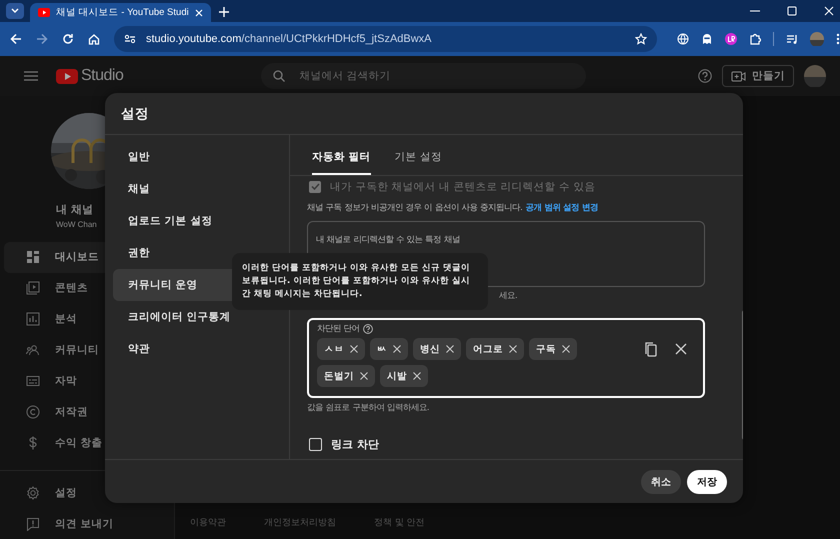  Describe the element at coordinates (360, 281) in the screenshot. I see `tooltip: 이러한 단어를 포함하거나 이와 유사한 모든 신규 댓글이 보류됩니다. 이러한 단어를 포함하거나 이와 유사한 실시간 채팅 메시지는 차단됩니다.` at that location.